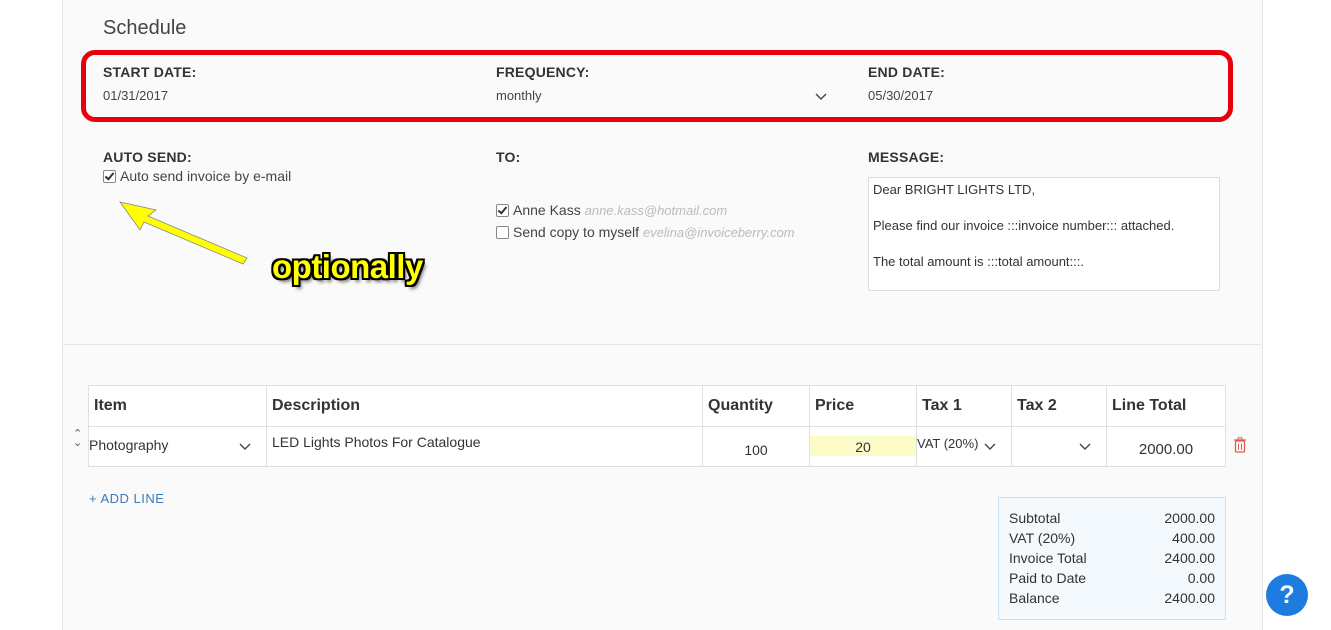  I want to click on message-line: Dear BRIGHT LIGHTS LTD,, so click(954, 189).